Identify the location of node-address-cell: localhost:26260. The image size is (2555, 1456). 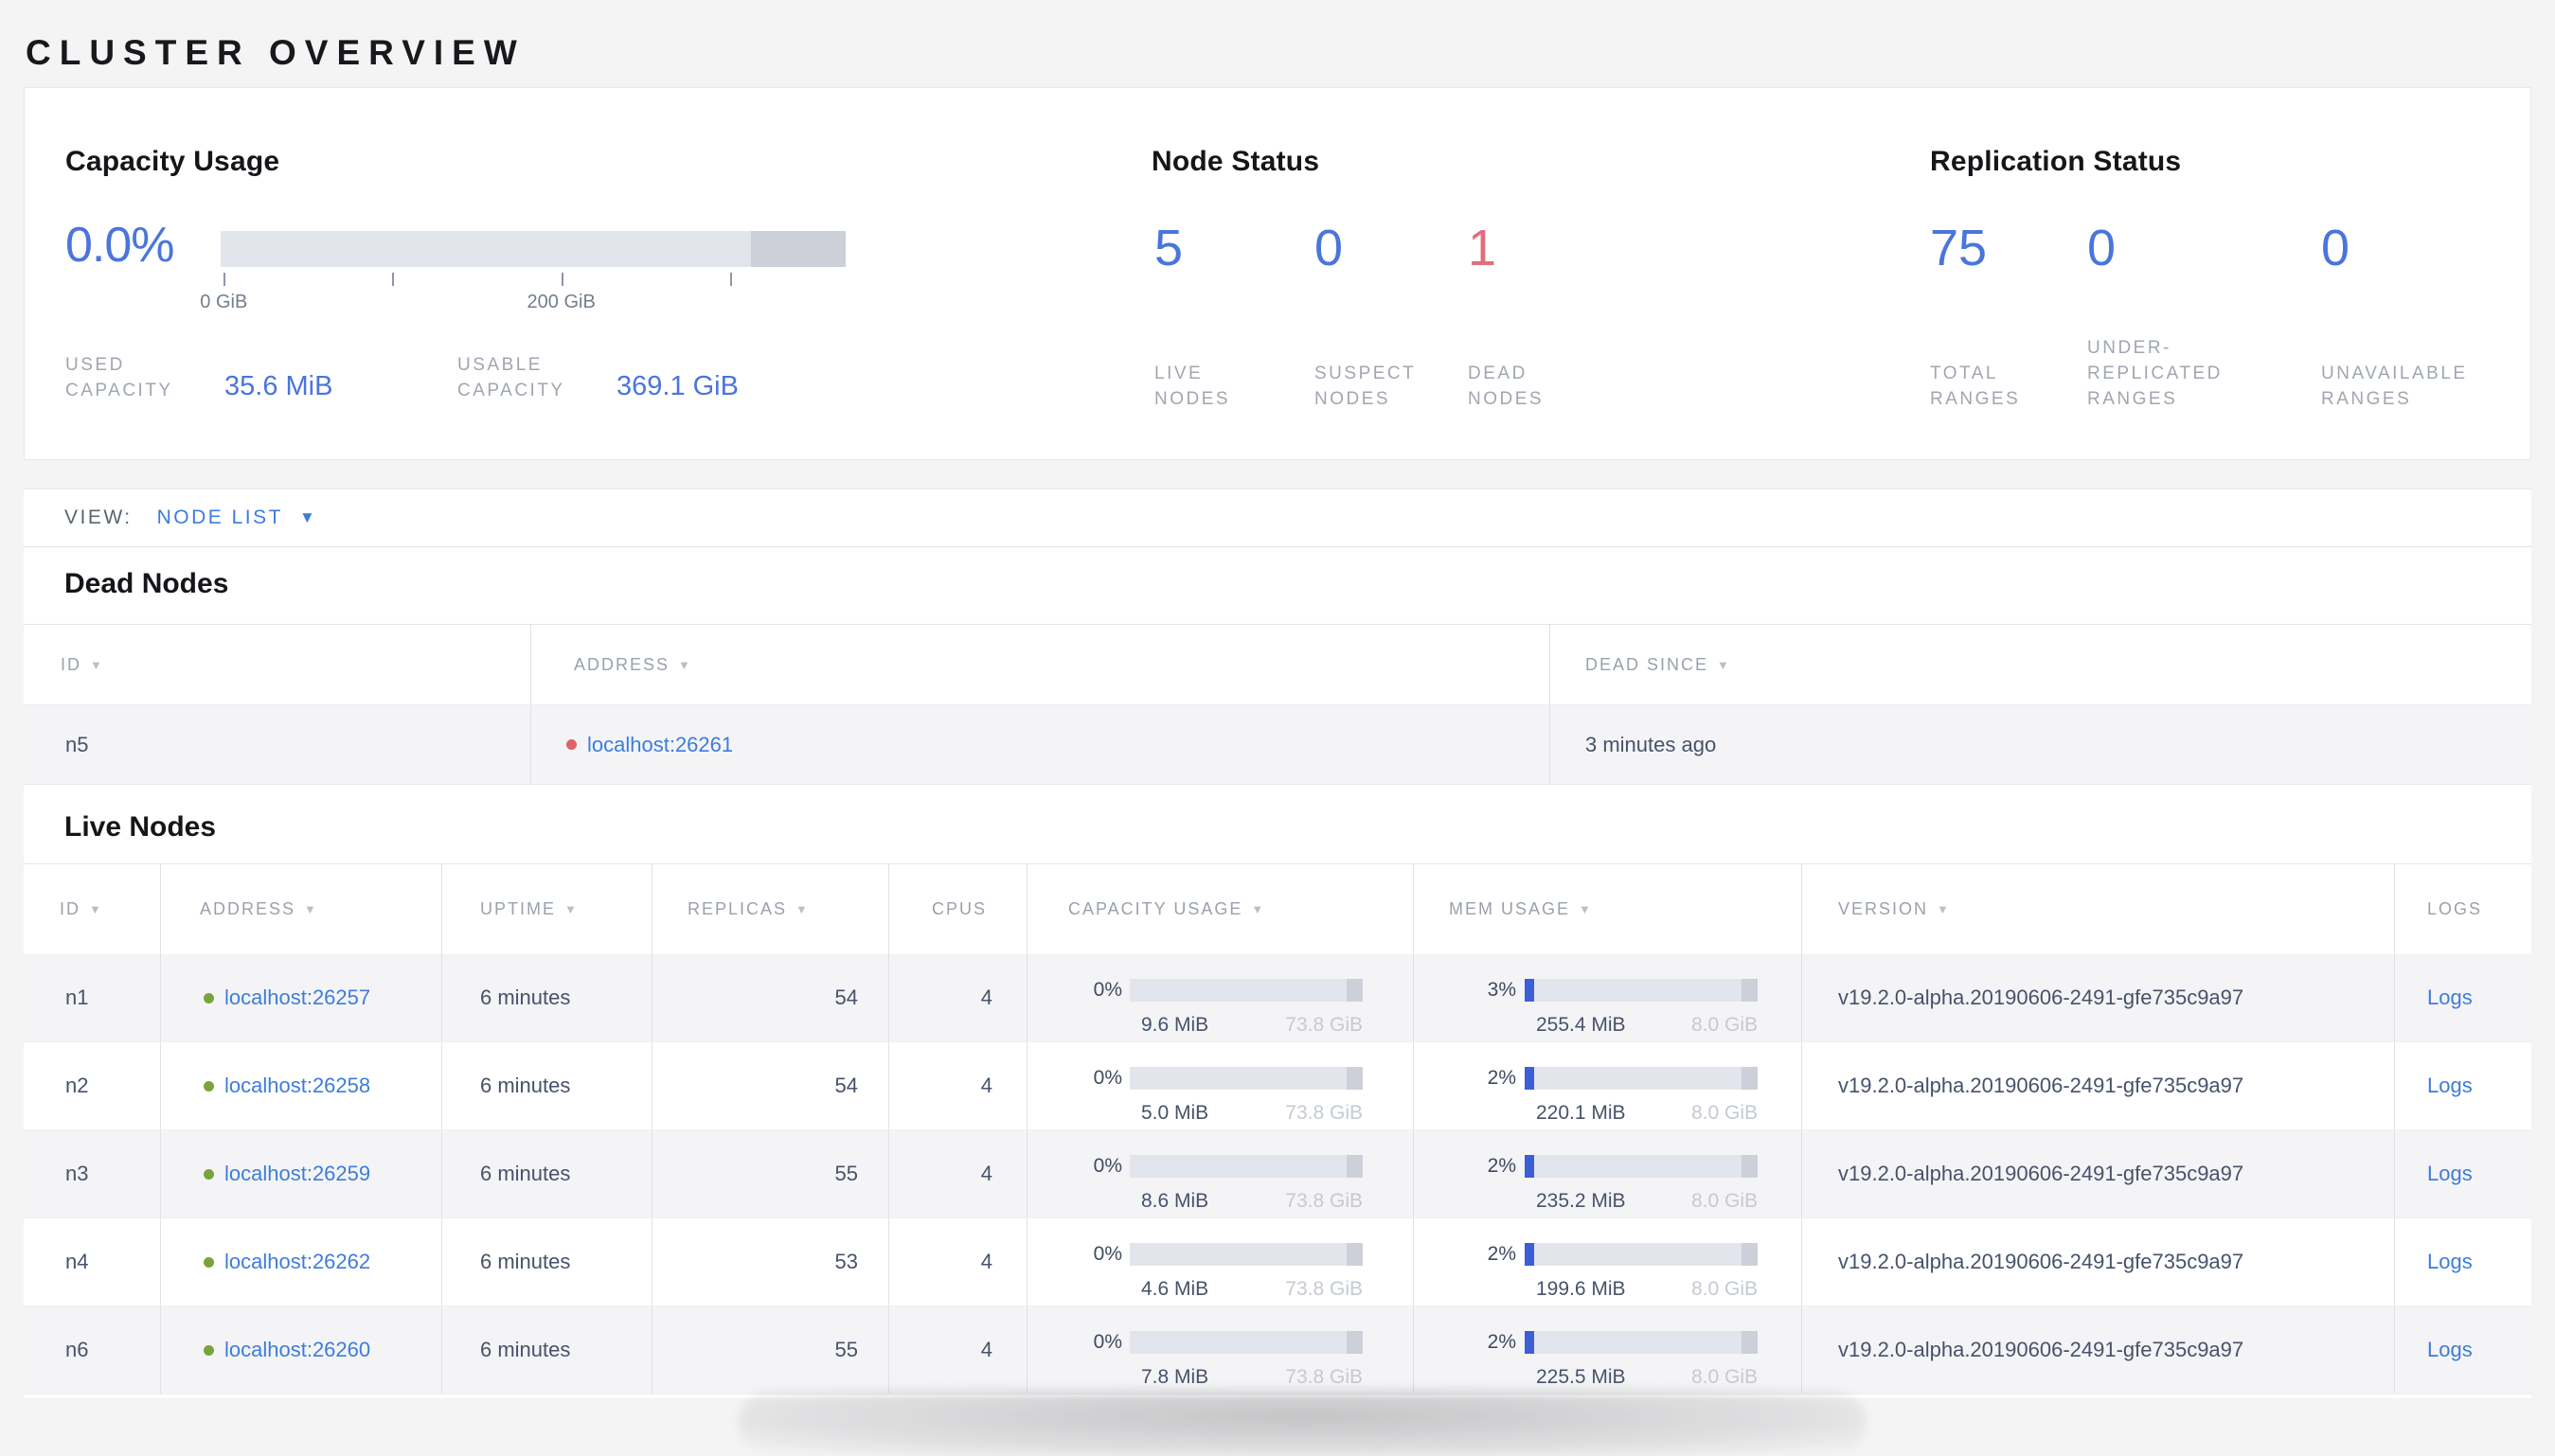
(300, 1350).